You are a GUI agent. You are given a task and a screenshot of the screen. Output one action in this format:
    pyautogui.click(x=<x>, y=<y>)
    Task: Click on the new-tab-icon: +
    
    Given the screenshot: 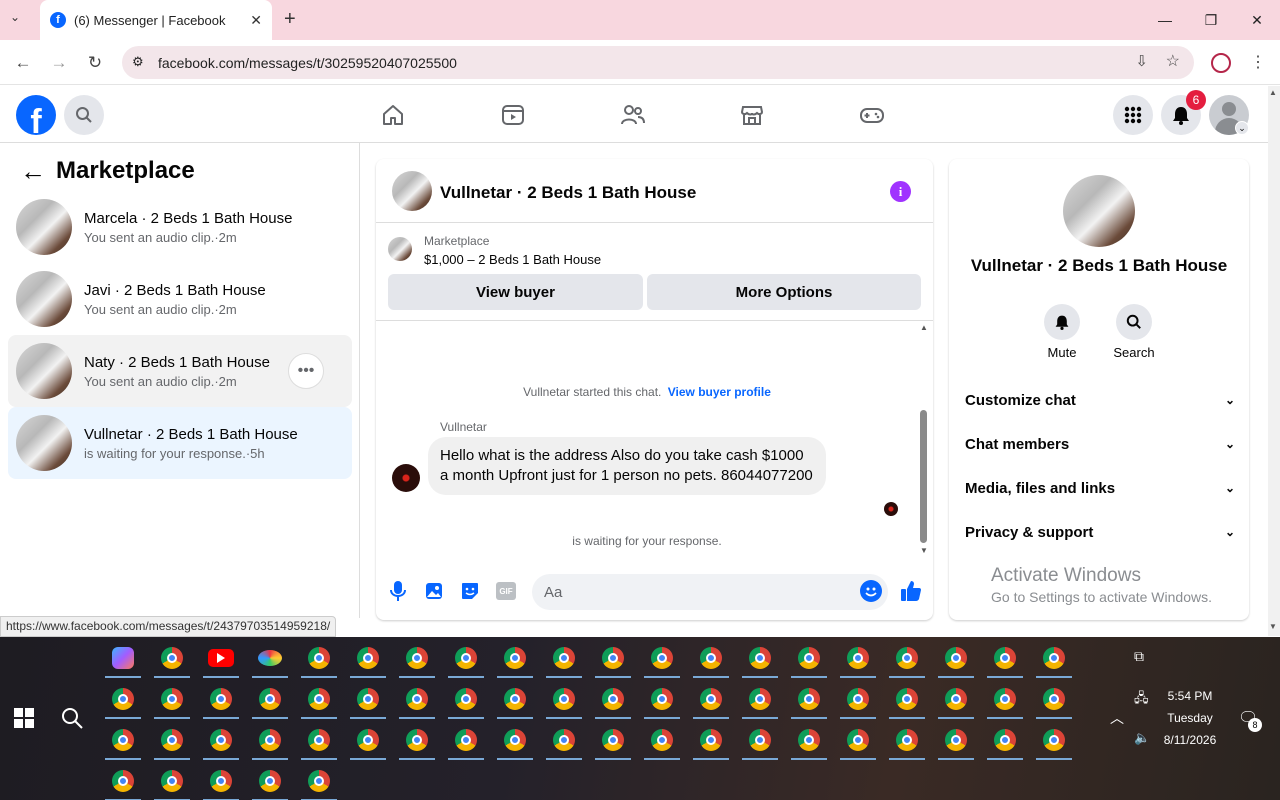 What is the action you would take?
    pyautogui.click(x=290, y=19)
    